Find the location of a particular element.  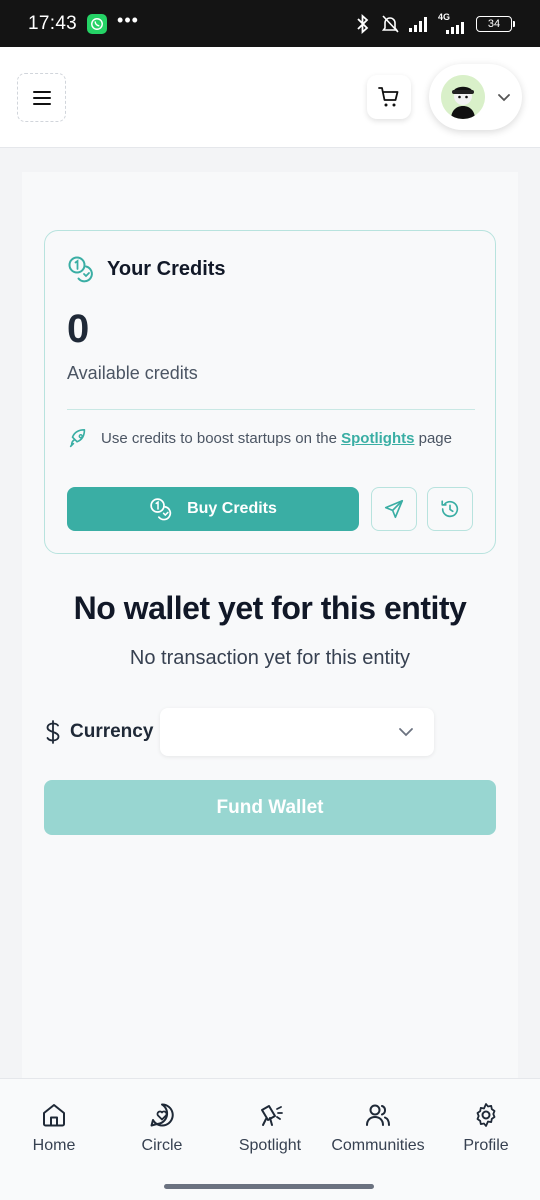

cart-button is located at coordinates (389, 97).